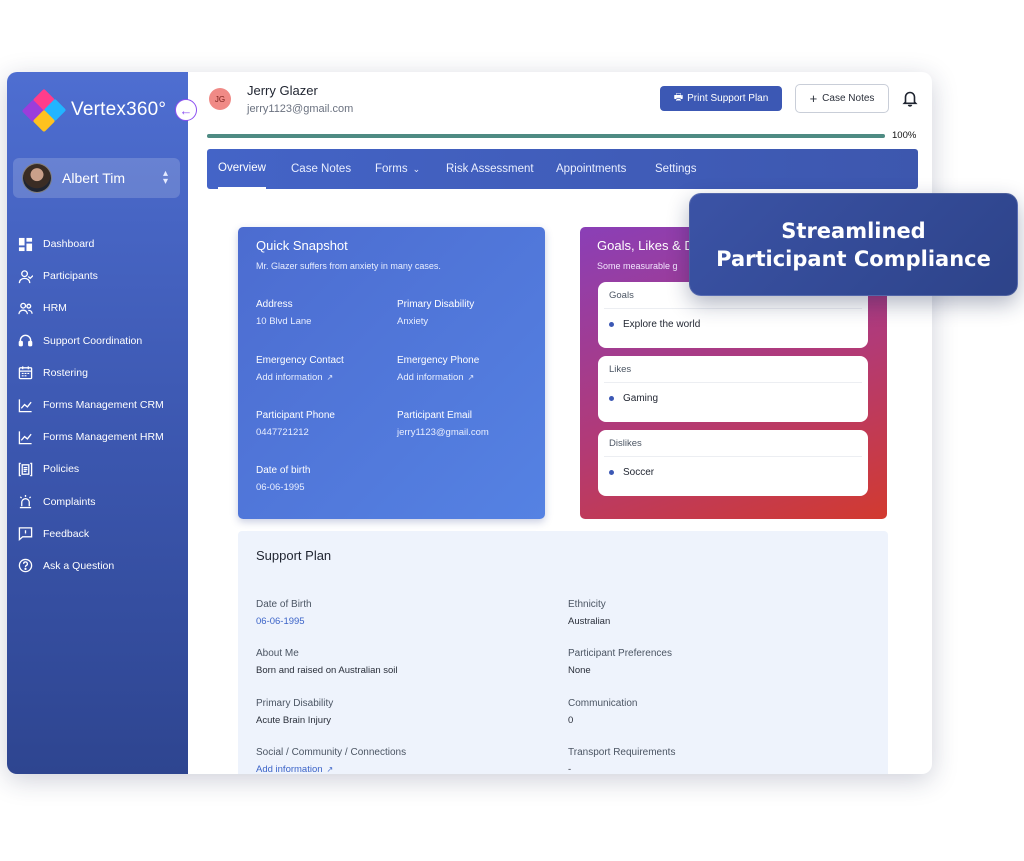  What do you see at coordinates (327, 670) in the screenshot?
I see `field-value: Born and raised on Australian soil` at bounding box center [327, 670].